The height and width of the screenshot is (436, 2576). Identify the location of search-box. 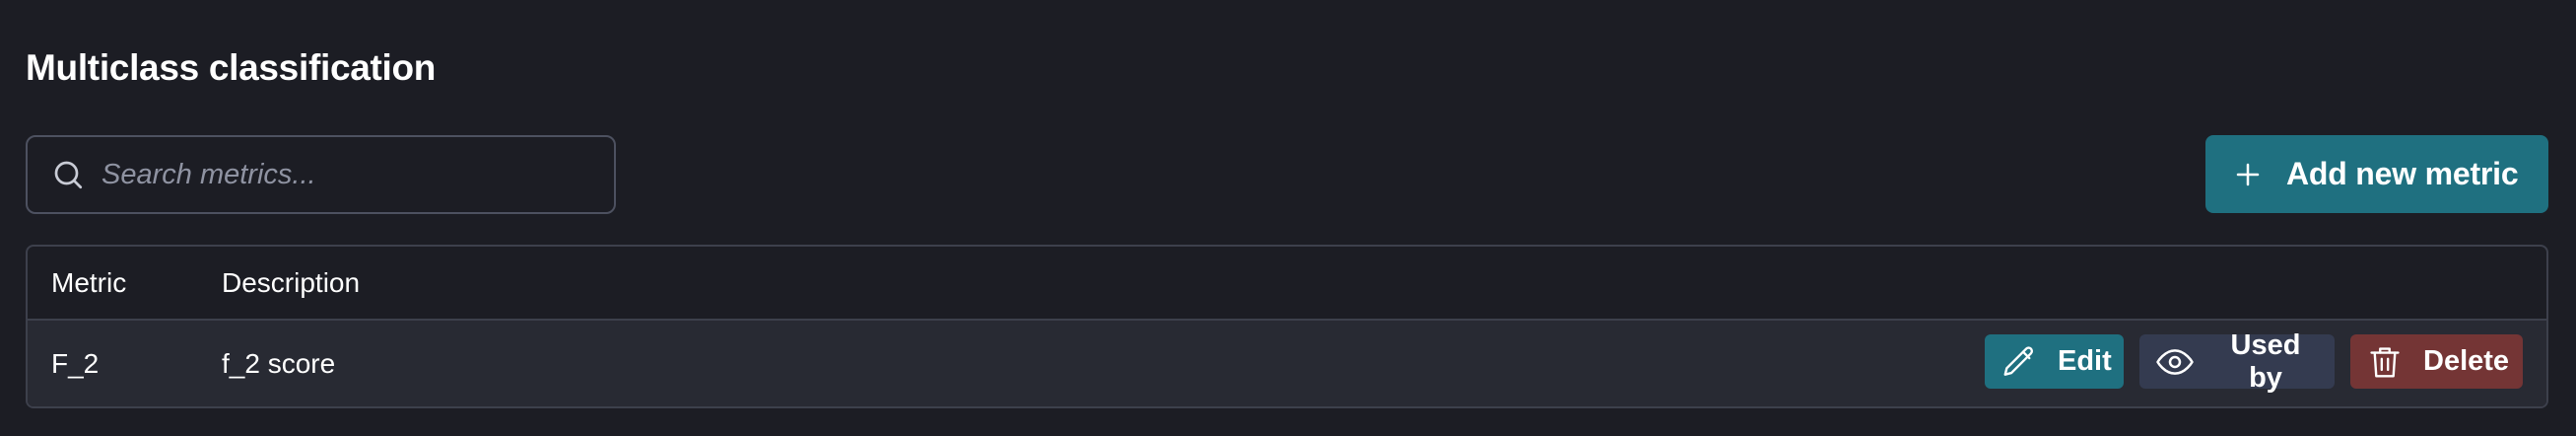
(321, 175).